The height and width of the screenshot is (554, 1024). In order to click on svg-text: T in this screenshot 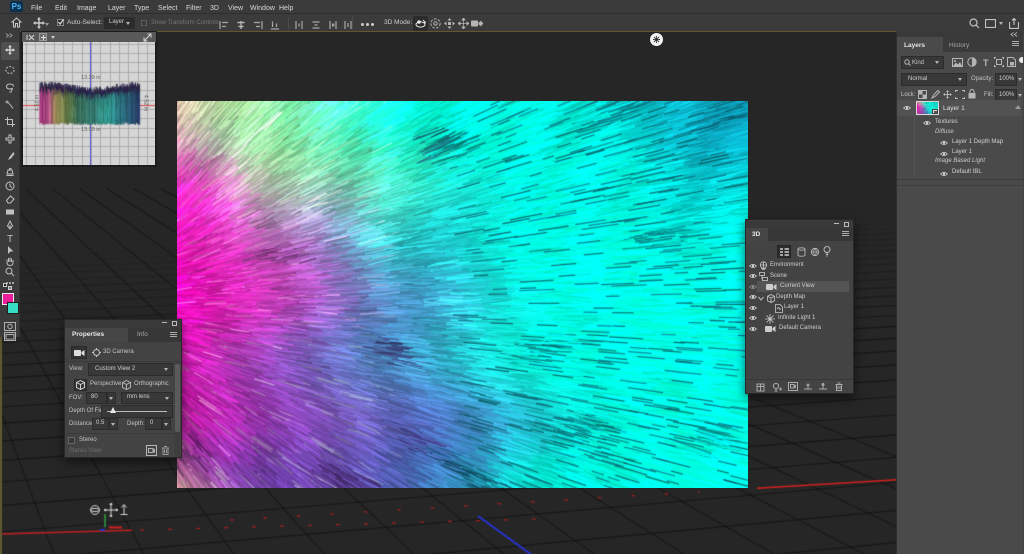, I will do `click(10, 238)`.